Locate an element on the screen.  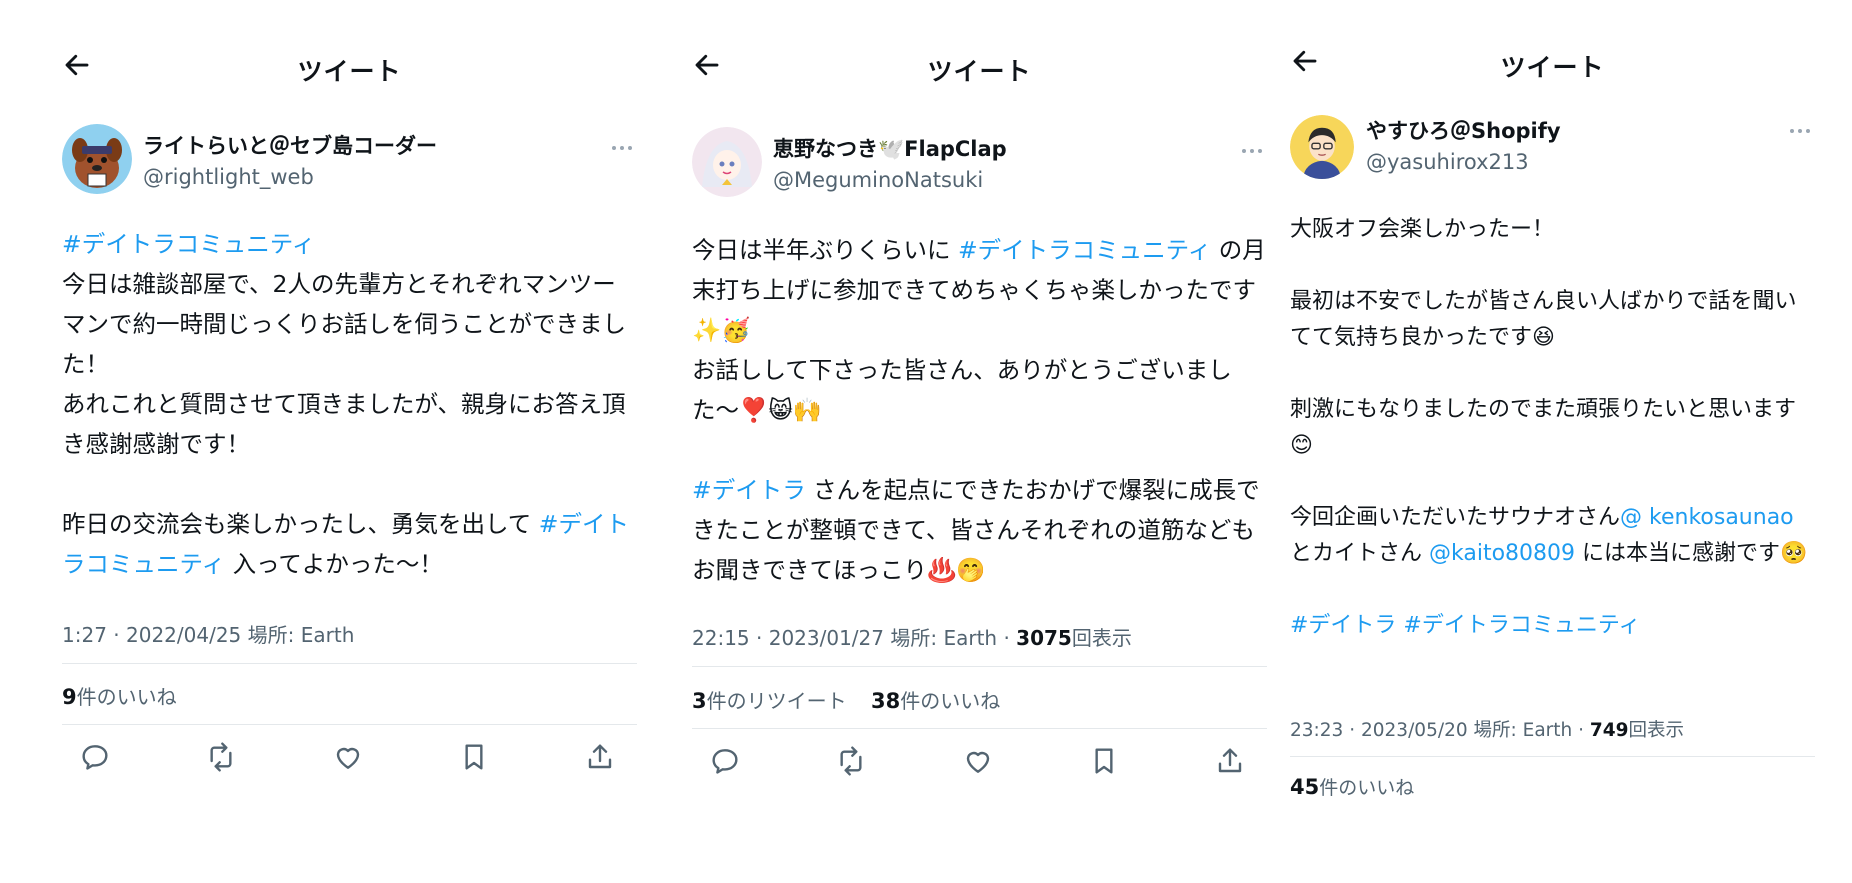
tweet-stats: 45件のいいね is located at coordinates (1361, 786).